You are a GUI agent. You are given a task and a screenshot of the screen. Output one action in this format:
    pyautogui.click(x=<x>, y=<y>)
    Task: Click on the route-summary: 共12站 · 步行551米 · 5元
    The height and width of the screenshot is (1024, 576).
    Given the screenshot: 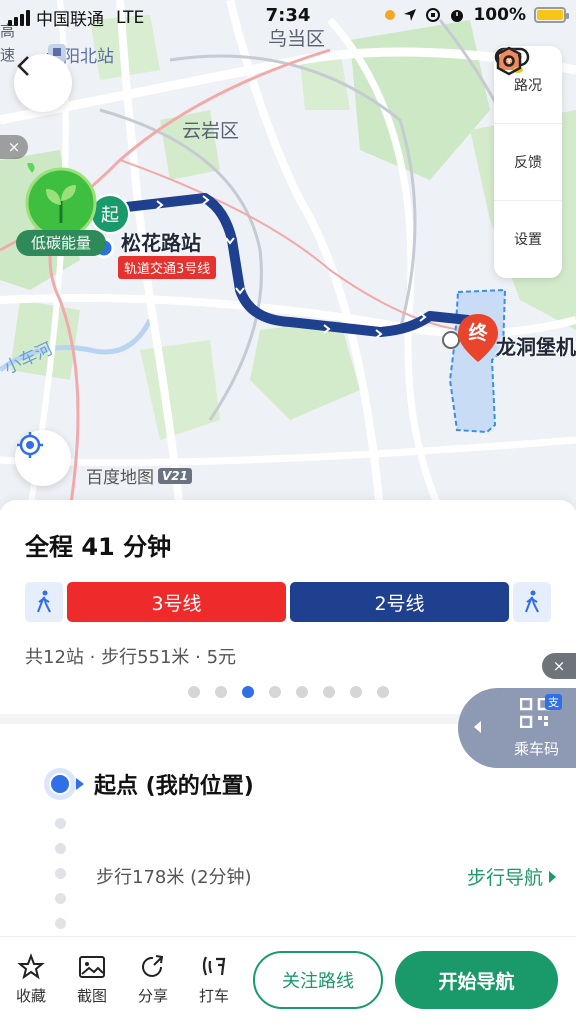 What is the action you would take?
    pyautogui.click(x=131, y=657)
    